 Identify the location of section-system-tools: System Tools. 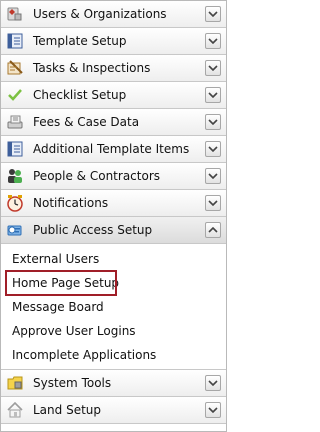
(113, 383).